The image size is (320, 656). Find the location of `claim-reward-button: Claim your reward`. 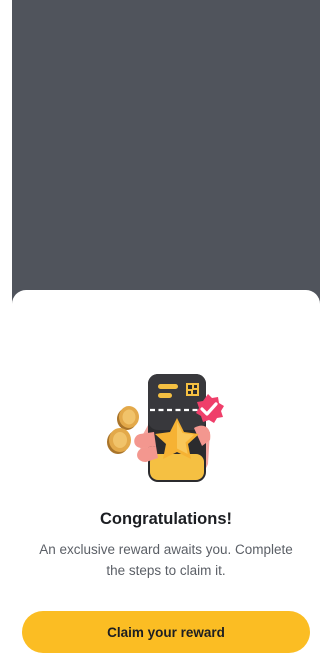

claim-reward-button: Claim your reward is located at coordinates (166, 632).